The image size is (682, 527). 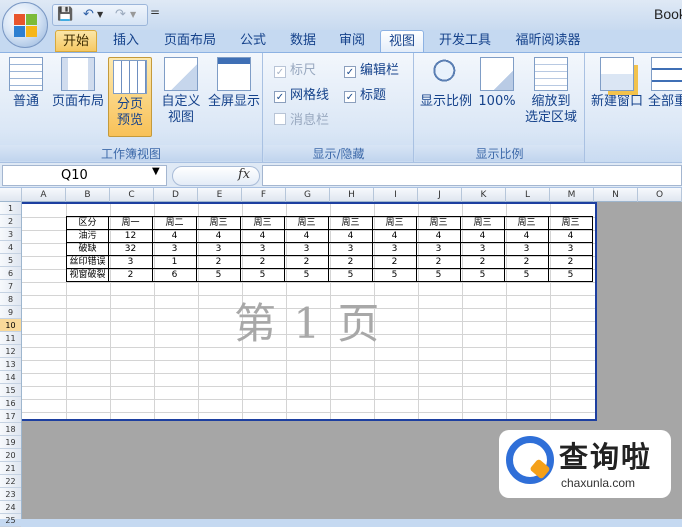 What do you see at coordinates (11, 195) in the screenshot?
I see `select-all-corner` at bounding box center [11, 195].